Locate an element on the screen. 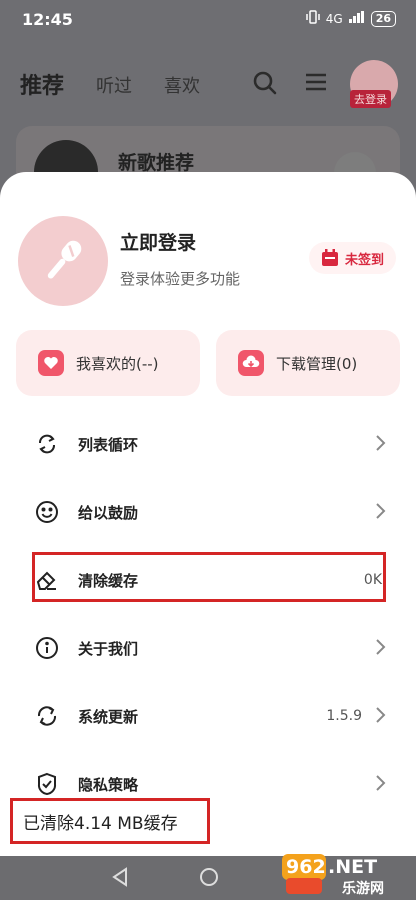 The image size is (416, 900). download-manager-button: 下载管理(0) is located at coordinates (308, 363).